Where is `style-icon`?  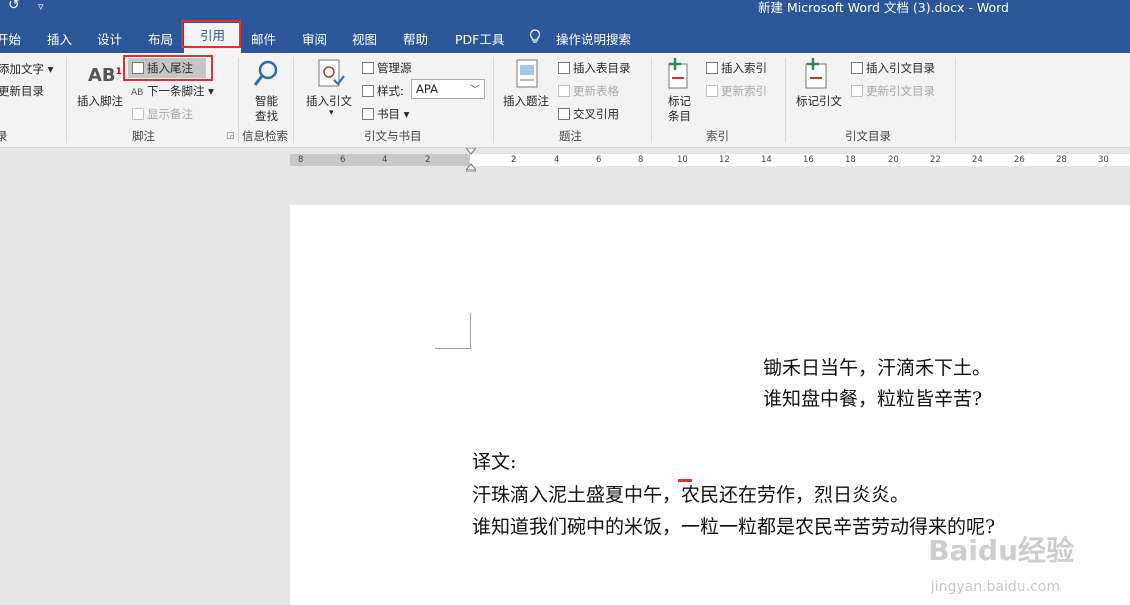
style-icon is located at coordinates (368, 91).